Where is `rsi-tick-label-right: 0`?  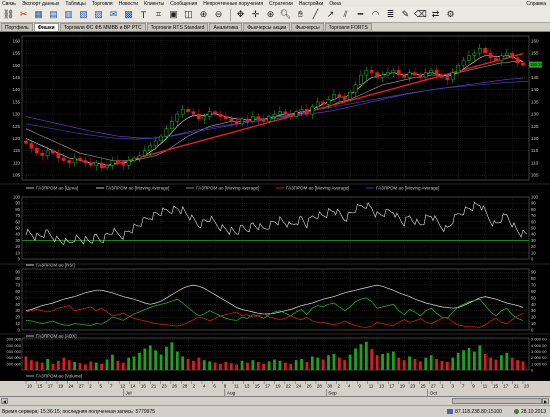
rsi-tick-label-right: 0 is located at coordinates (532, 259).